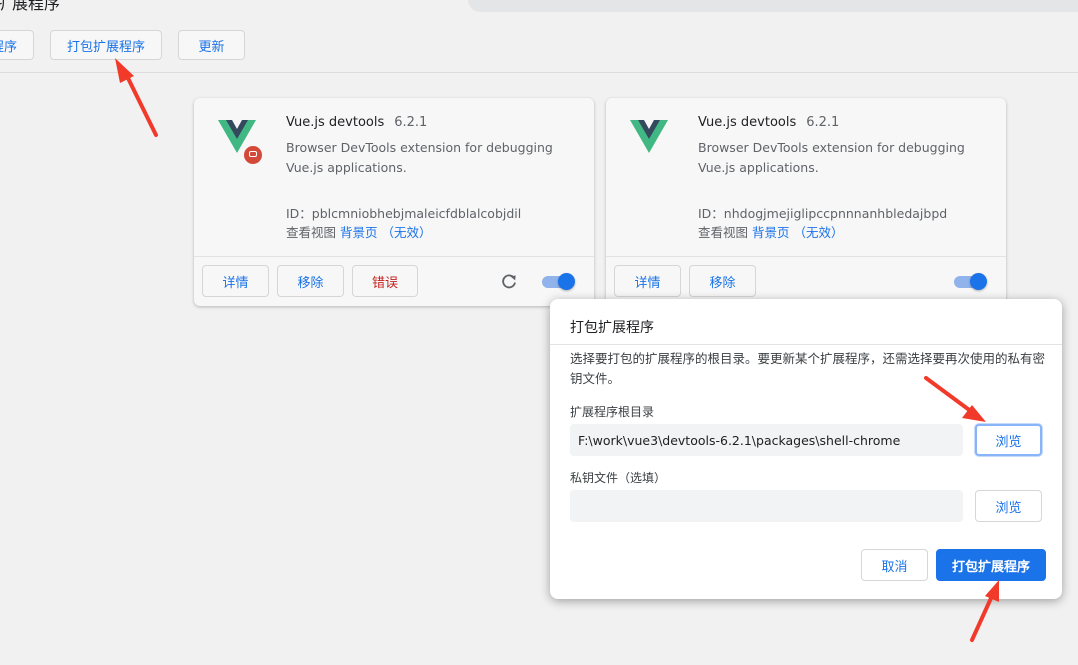 The image size is (1078, 665). What do you see at coordinates (8, 47) in the screenshot?
I see `load-unpacked-label: 程序` at bounding box center [8, 47].